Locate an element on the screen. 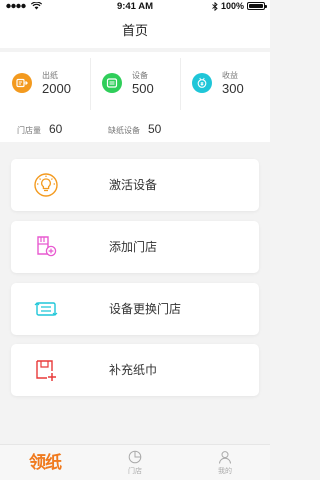  activate-device-card: 激活设备 is located at coordinates (135, 185).